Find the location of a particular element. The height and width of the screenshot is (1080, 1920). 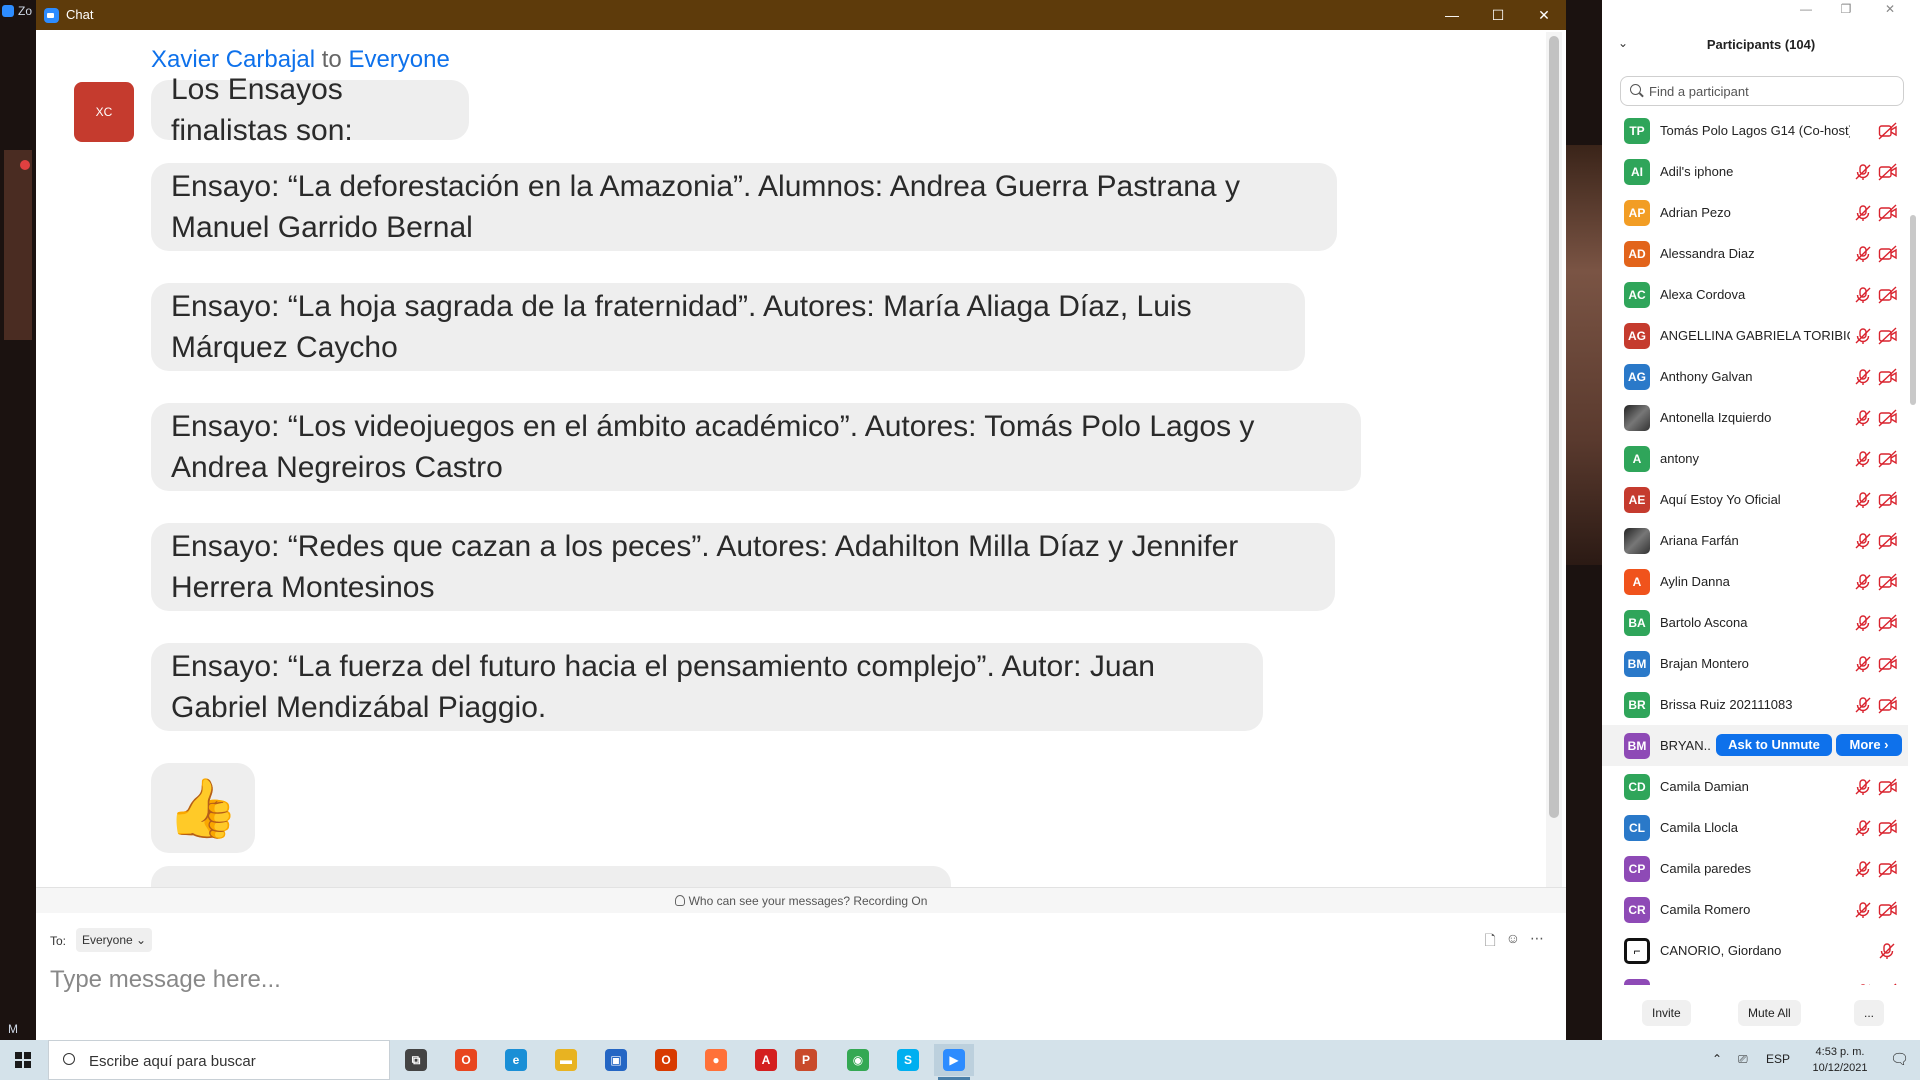

participant-name: Adrian Pezo is located at coordinates (1695, 212).